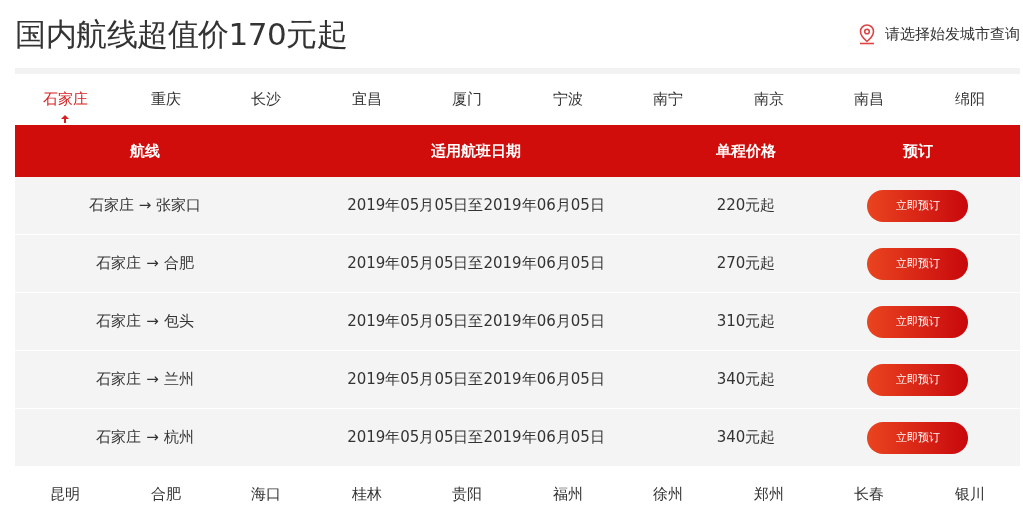  I want to click on city-tab: 南京, so click(768, 99).